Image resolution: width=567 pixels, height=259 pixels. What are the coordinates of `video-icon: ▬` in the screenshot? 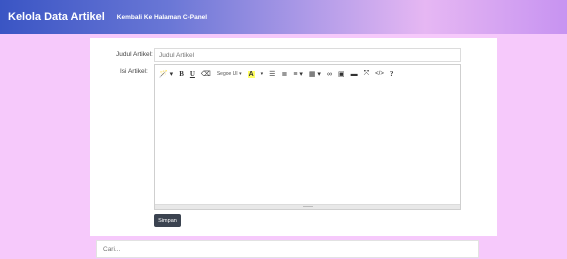 It's located at (354, 74).